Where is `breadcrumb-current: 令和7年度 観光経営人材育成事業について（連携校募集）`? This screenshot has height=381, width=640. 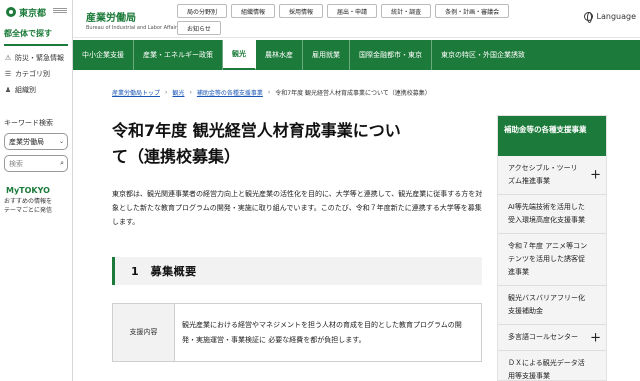
breadcrumb-current: 令和7年度 観光経営人材育成事業について（連携校募集） is located at coordinates (353, 93).